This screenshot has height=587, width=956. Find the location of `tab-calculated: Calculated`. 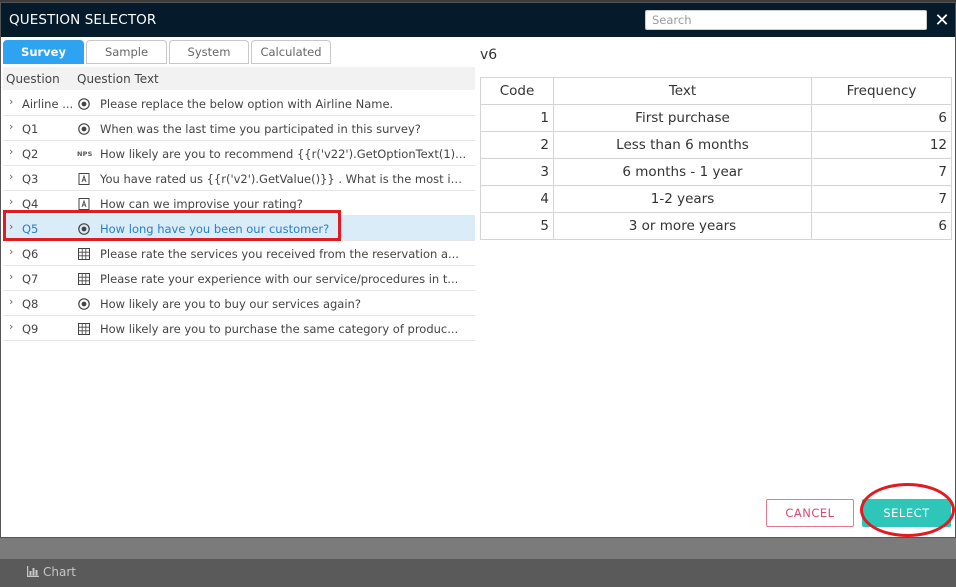

tab-calculated: Calculated is located at coordinates (291, 52).